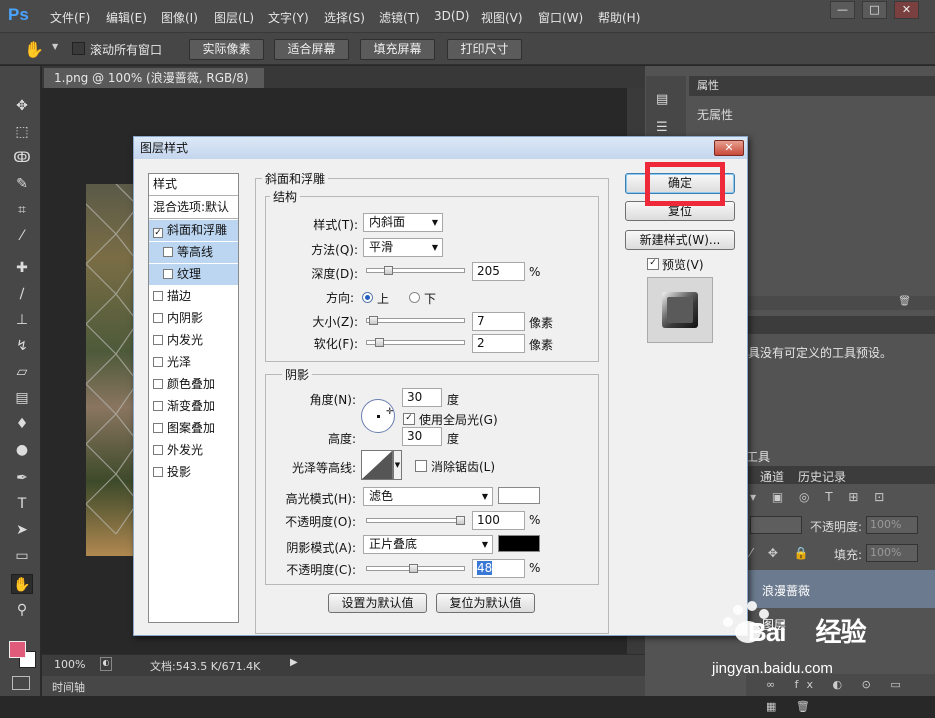  What do you see at coordinates (193, 384) in the screenshot?
I see `style-item: 颜色叠加` at bounding box center [193, 384].